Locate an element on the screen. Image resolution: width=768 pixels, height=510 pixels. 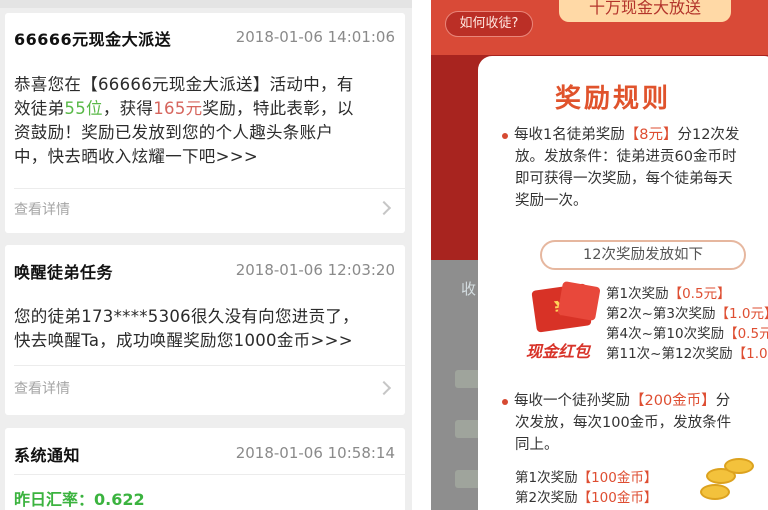
message-header: 66666元现金大派送 2018-01-06 14:01:06 is located at coordinates (205, 36).